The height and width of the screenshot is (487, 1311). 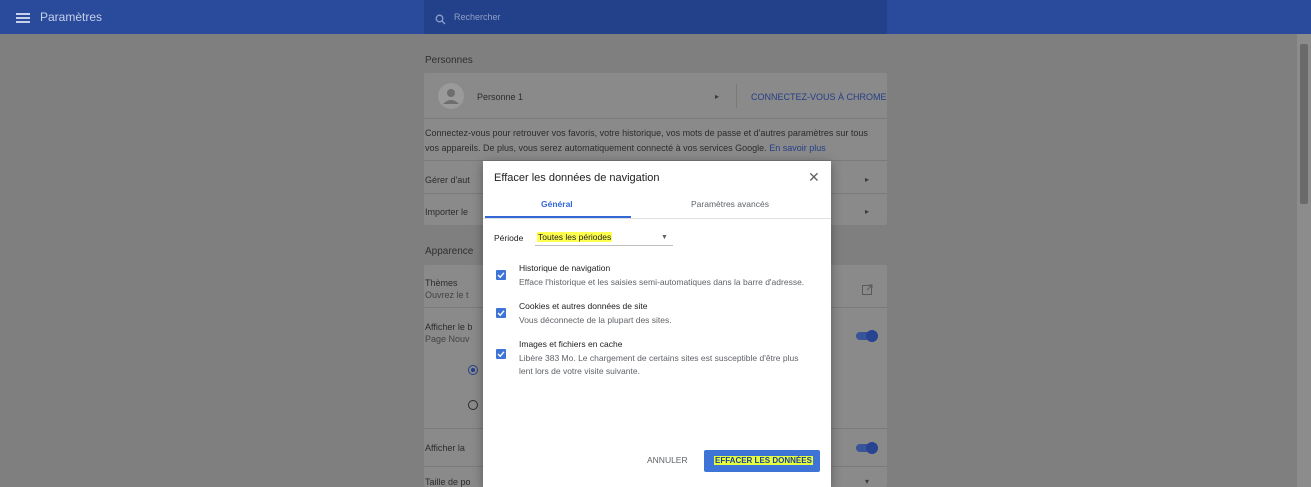 I want to click on section-title-appearance: Apparence, so click(x=449, y=251).